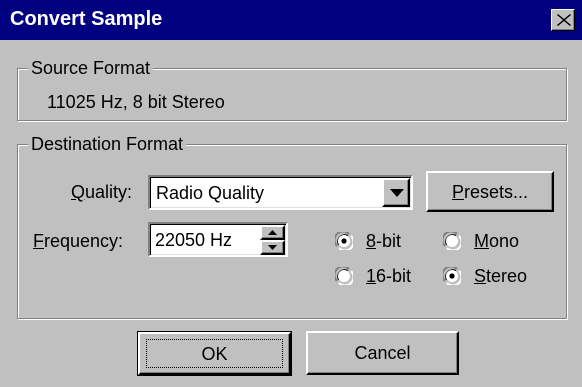 Image resolution: width=582 pixels, height=387 pixels. I want to click on close-button, so click(563, 20).